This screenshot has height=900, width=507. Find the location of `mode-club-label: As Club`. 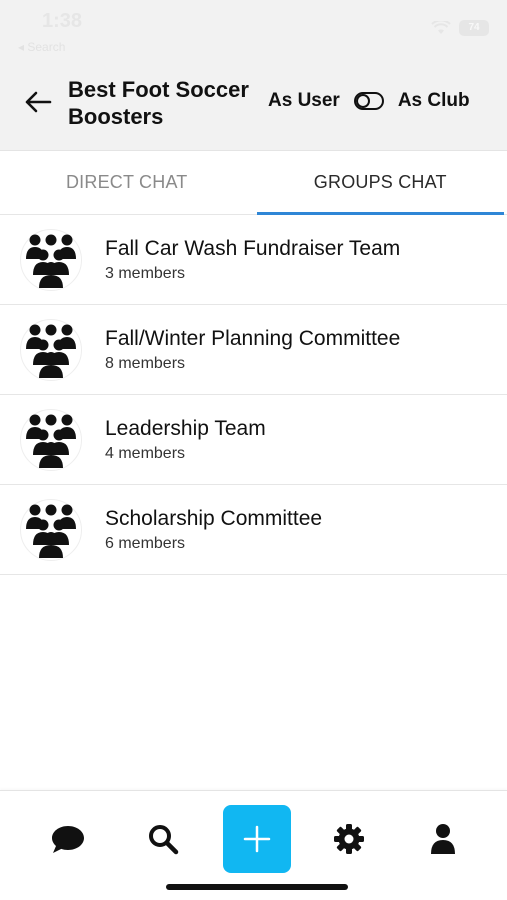

mode-club-label: As Club is located at coordinates (434, 101).